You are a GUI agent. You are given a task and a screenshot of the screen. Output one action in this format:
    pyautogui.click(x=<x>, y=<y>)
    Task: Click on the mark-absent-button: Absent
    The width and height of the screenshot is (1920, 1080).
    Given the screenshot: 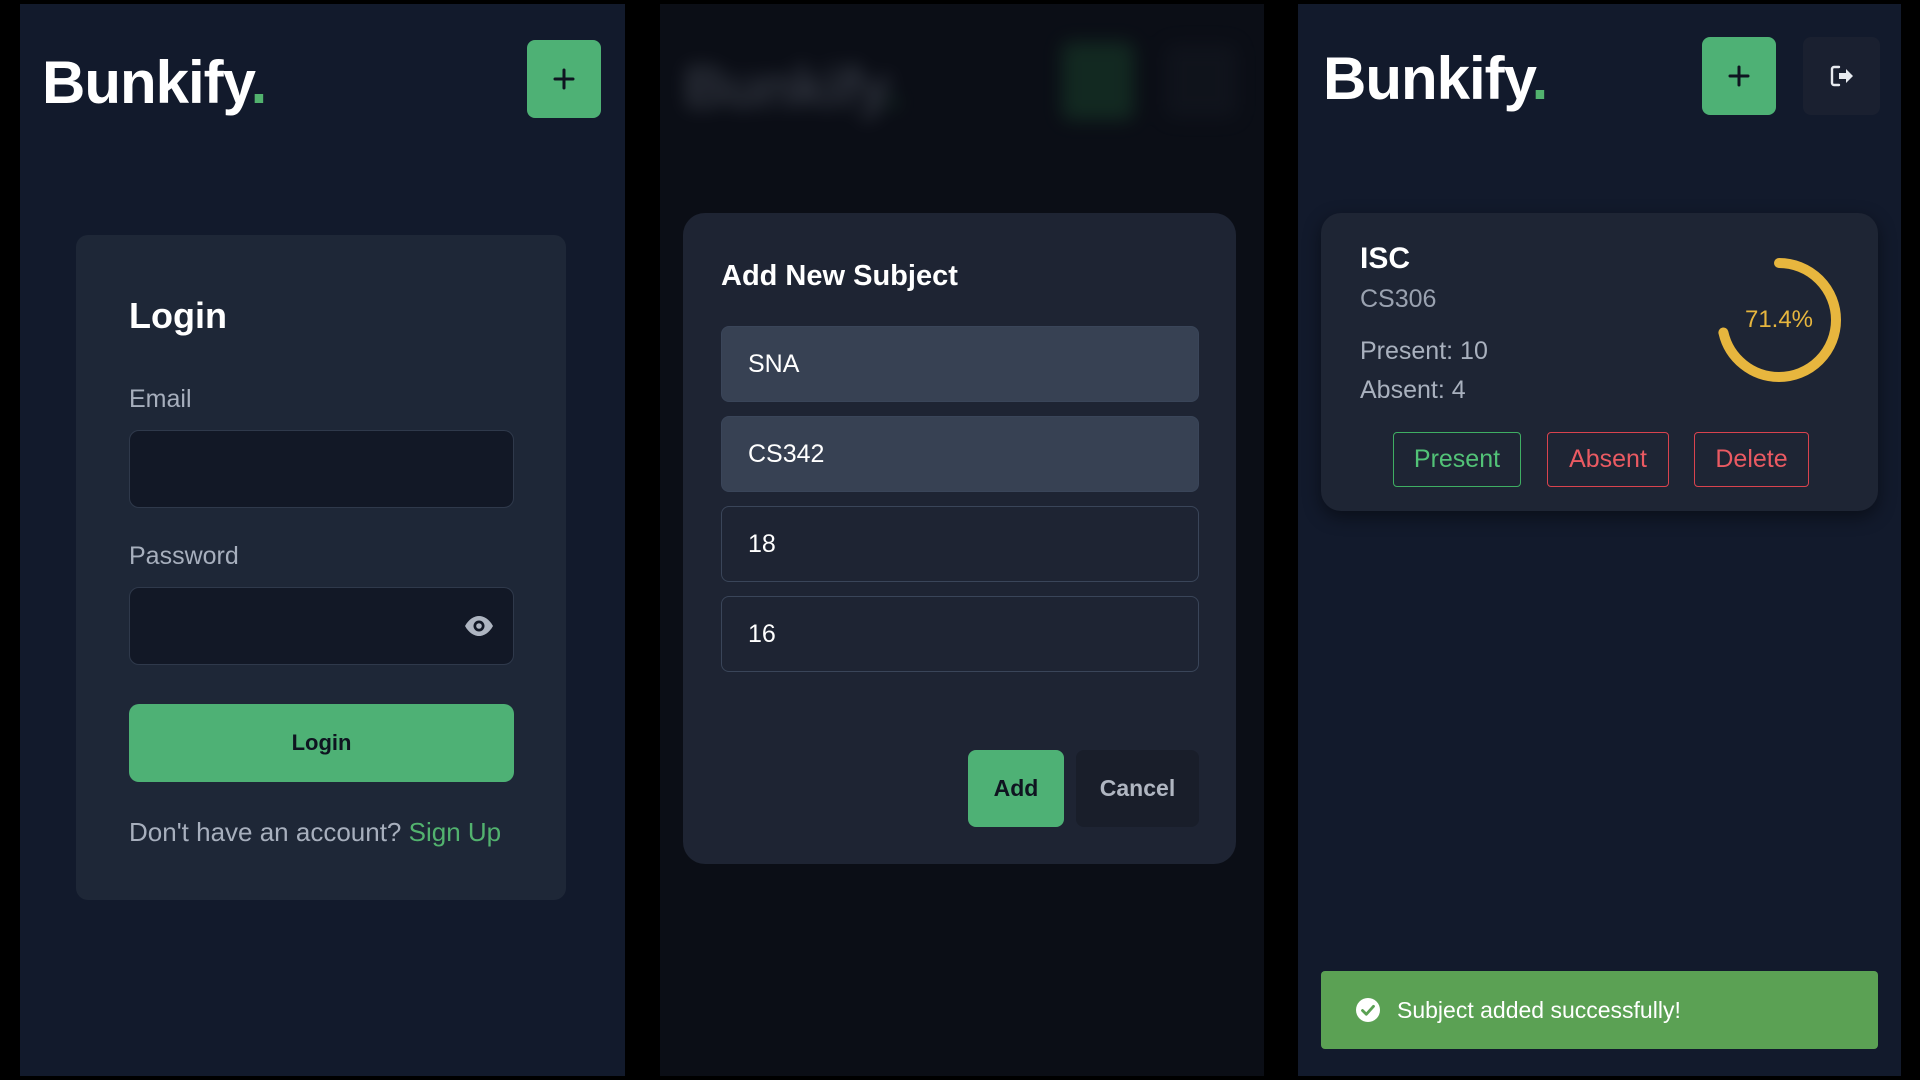 What is the action you would take?
    pyautogui.click(x=1608, y=459)
    